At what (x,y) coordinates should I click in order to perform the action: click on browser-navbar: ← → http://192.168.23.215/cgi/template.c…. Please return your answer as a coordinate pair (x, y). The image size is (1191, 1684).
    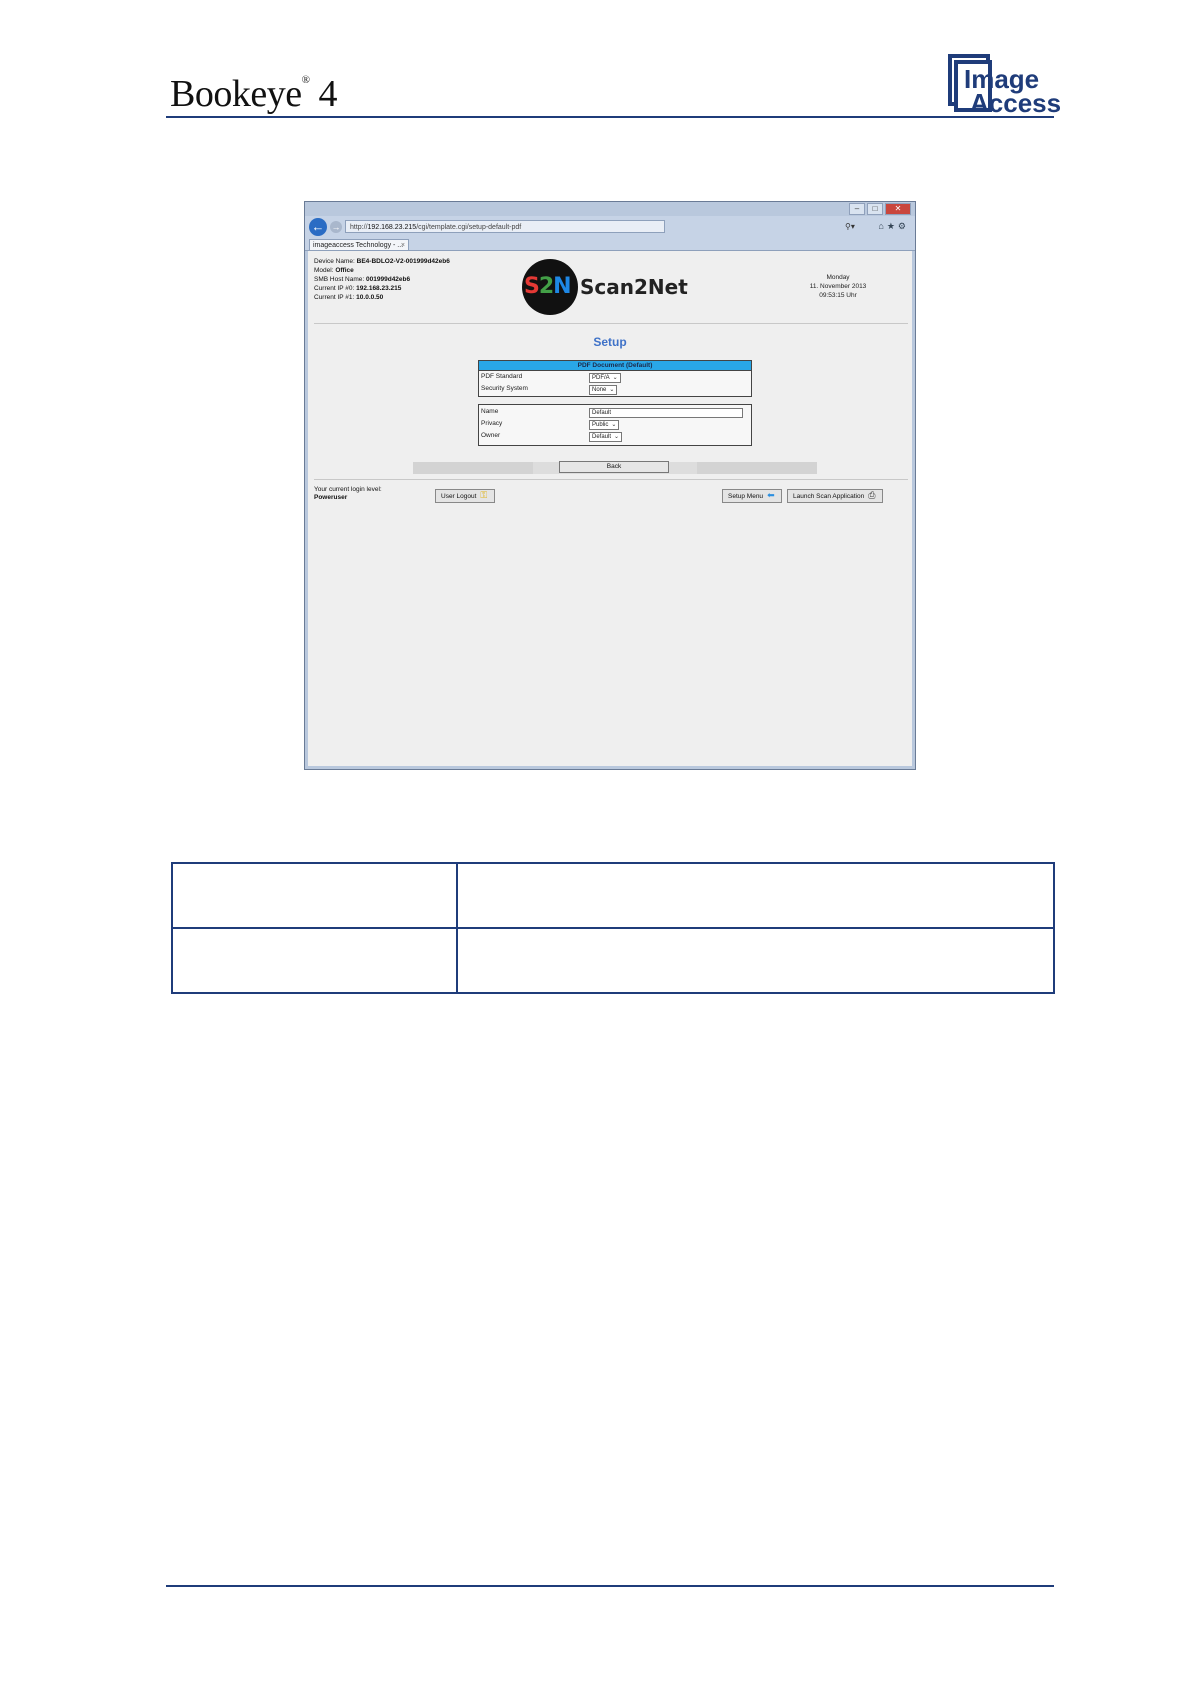
    Looking at the image, I should click on (610, 227).